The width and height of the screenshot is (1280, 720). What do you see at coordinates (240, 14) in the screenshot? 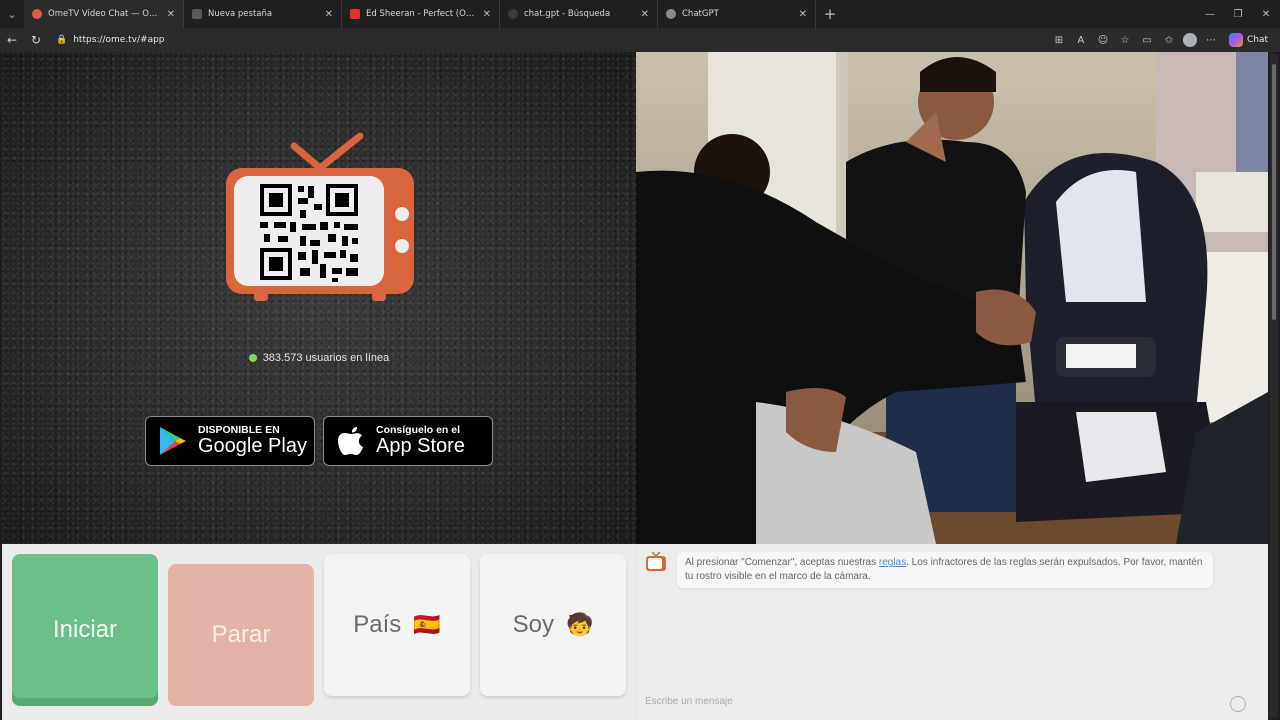
I see `tab-title: Nueva pestaña` at bounding box center [240, 14].